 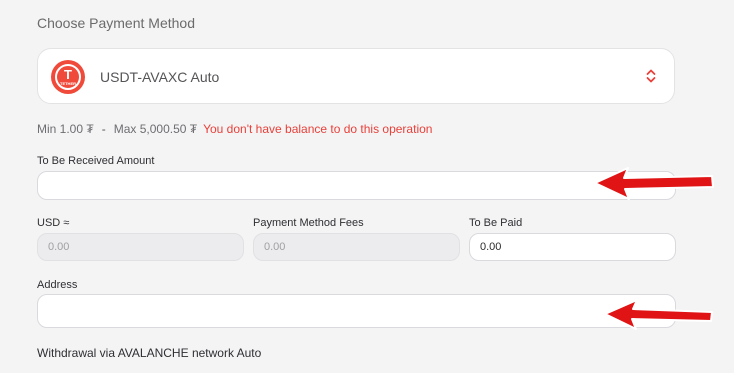 I want to click on payment-method-label: USDT-AVAXC Auto, so click(x=160, y=77).